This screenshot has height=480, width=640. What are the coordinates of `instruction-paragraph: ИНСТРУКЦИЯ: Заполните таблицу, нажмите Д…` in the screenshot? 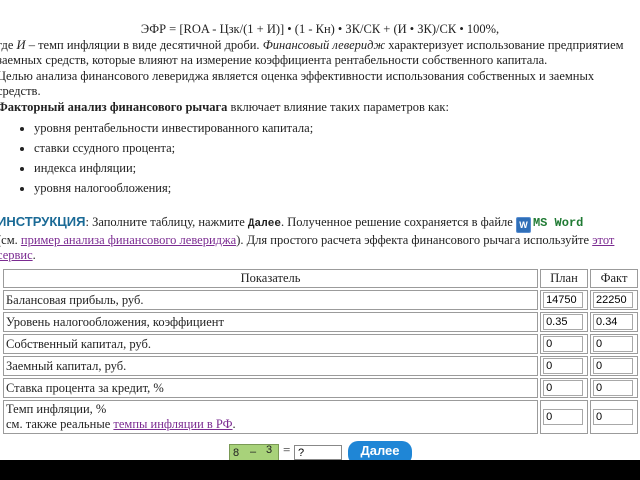 It's located at (320, 239).